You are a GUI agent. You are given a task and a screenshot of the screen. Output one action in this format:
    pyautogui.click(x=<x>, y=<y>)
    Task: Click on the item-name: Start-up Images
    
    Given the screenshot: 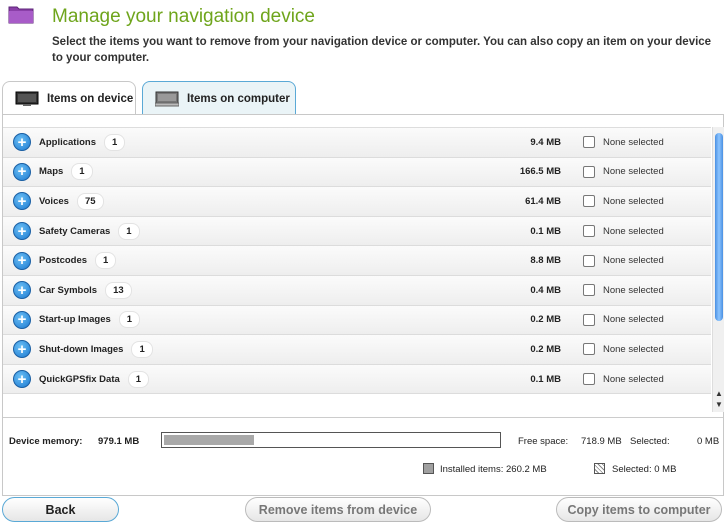 What is the action you would take?
    pyautogui.click(x=75, y=320)
    